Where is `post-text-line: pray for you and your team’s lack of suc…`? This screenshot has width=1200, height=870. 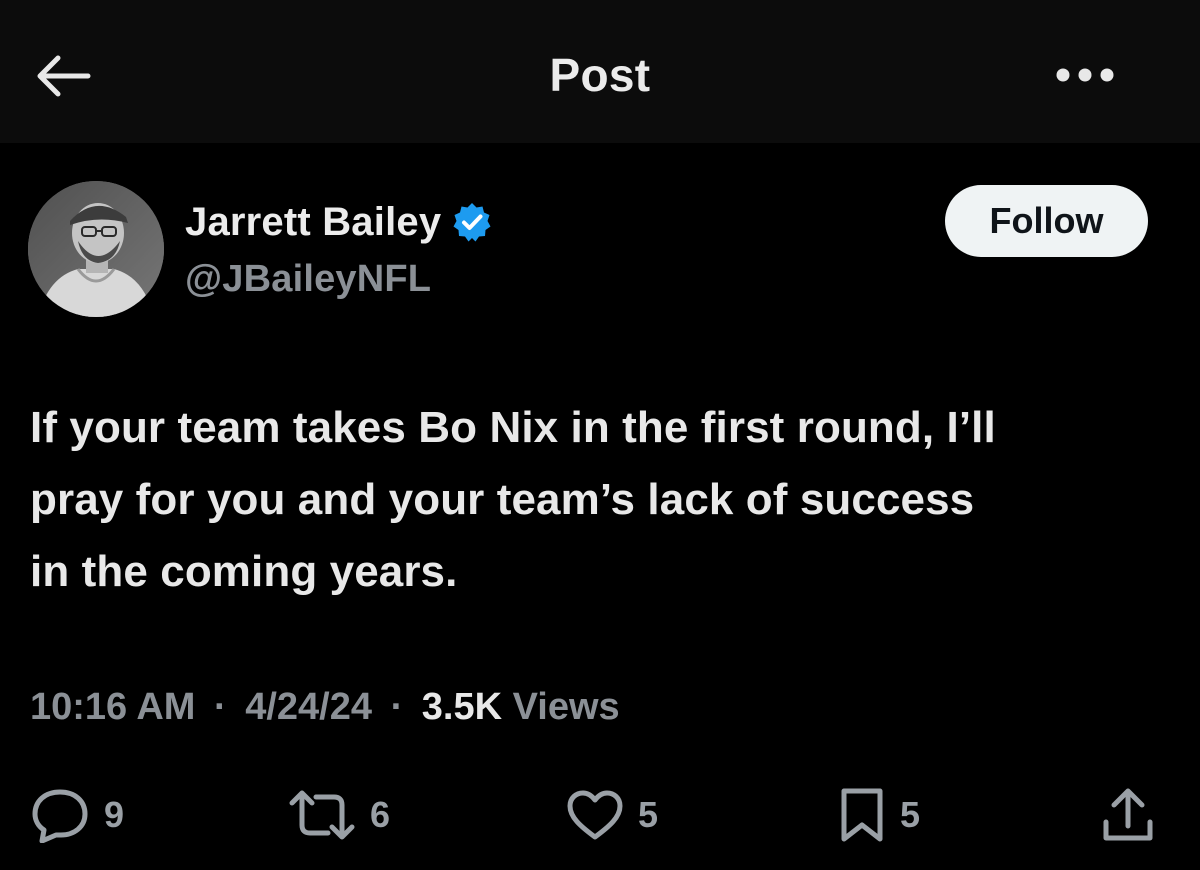 post-text-line: pray for you and your team’s lack of suc… is located at coordinates (502, 499).